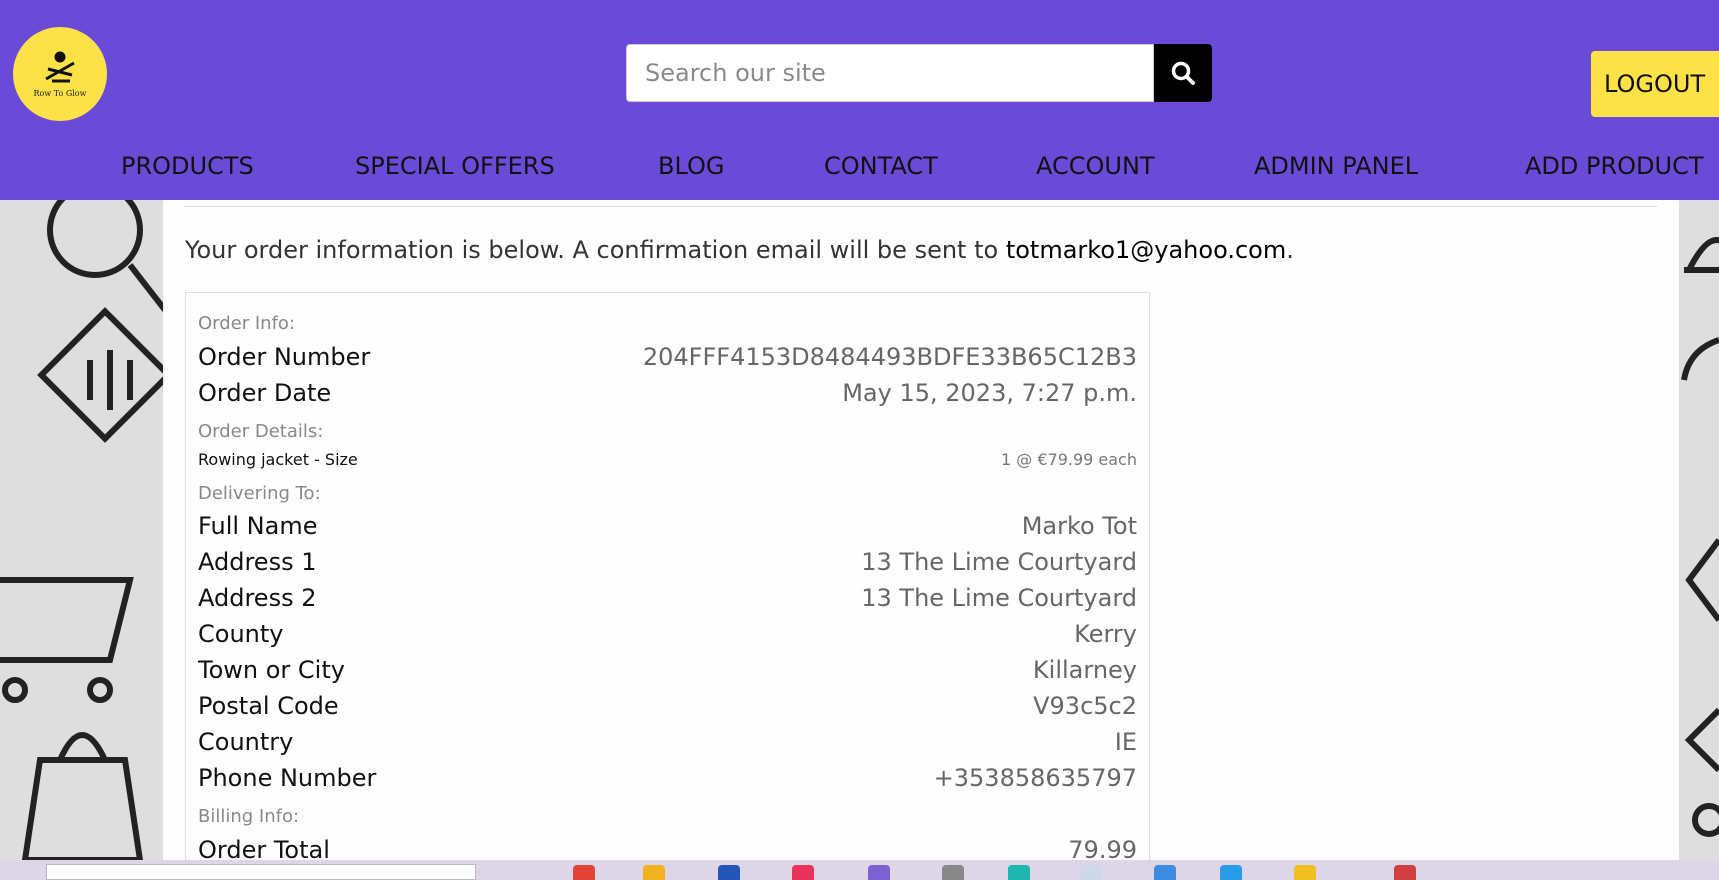 Image resolution: width=1719 pixels, height=880 pixels. What do you see at coordinates (271, 670) in the screenshot?
I see `town-label: Town or City` at bounding box center [271, 670].